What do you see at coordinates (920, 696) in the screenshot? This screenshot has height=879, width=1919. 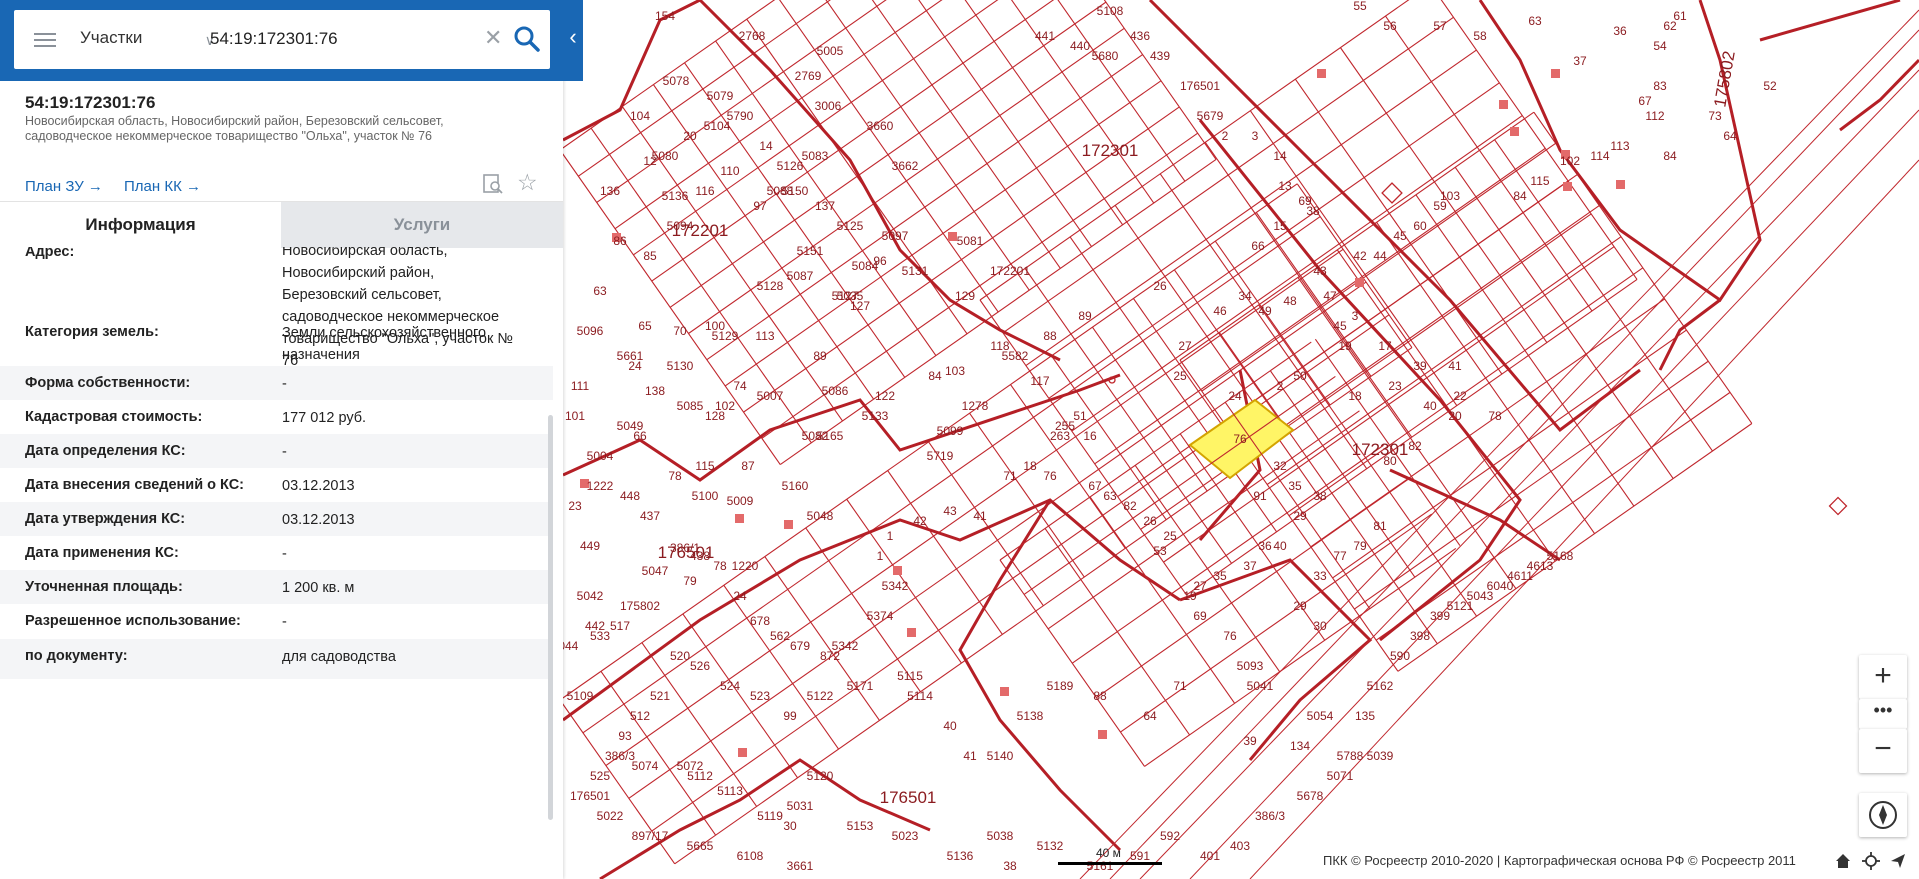 I see `parcel-label: 5114` at bounding box center [920, 696].